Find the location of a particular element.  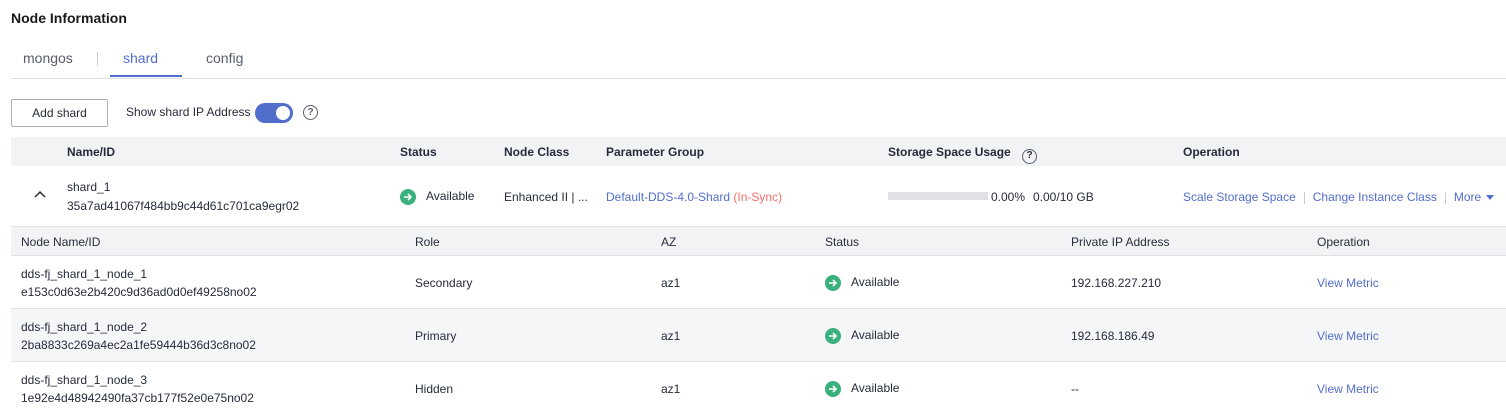

show-ip-toggle-label: Show shard IP Address is located at coordinates (188, 112).